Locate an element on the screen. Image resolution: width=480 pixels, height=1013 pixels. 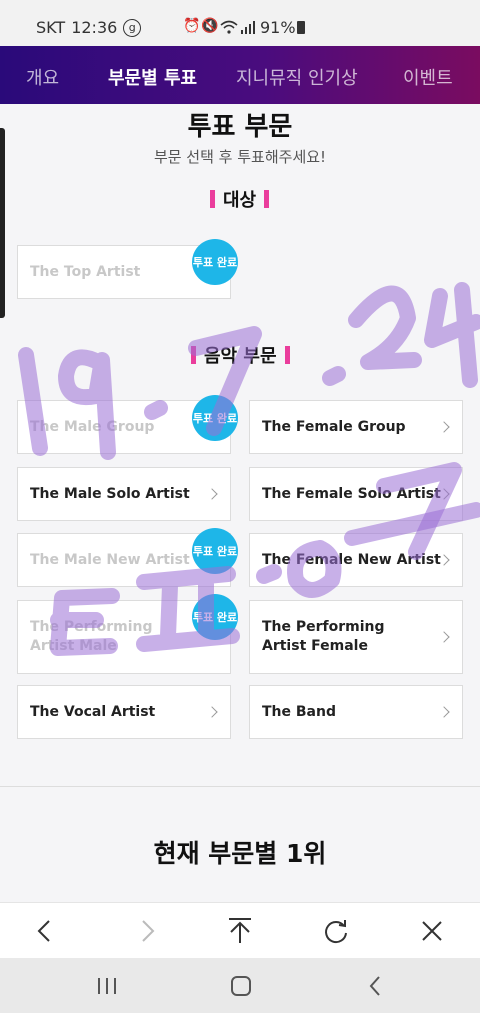
category-male-solo: The Male Solo Artist is located at coordinates (124, 494).